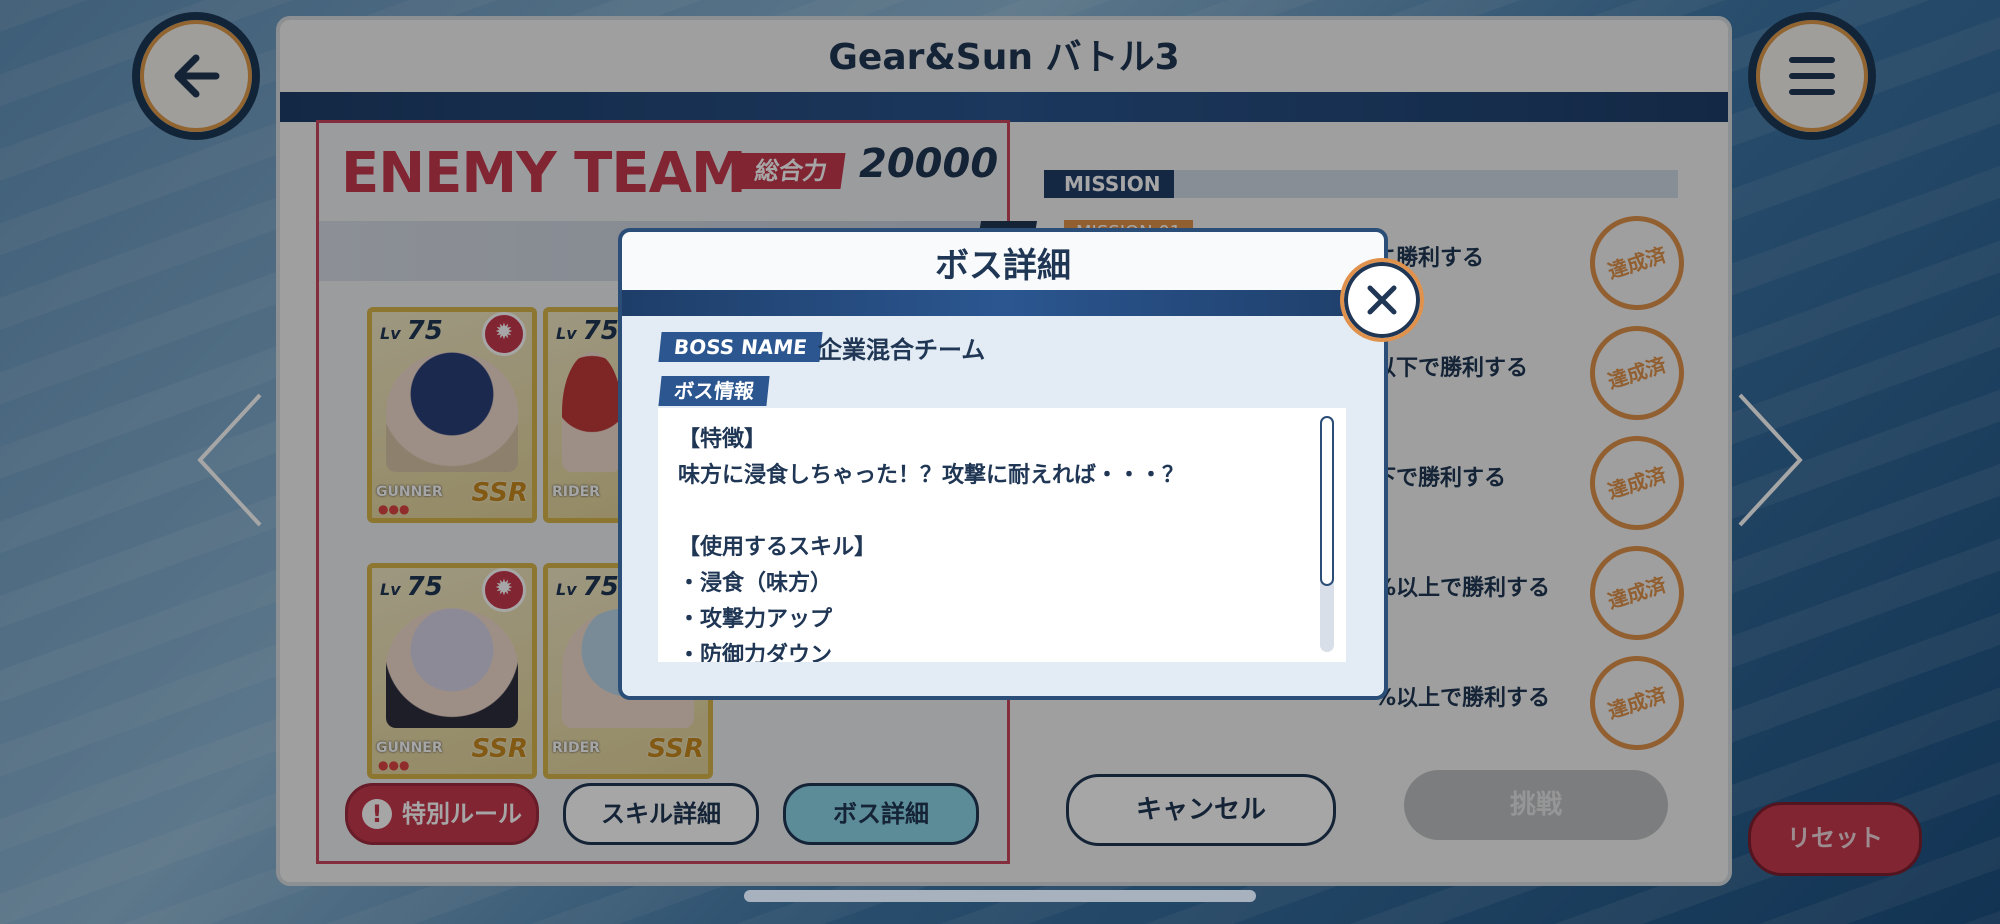  Describe the element at coordinates (740, 347) in the screenshot. I see `boss-name-label: BOSS NAME` at that location.